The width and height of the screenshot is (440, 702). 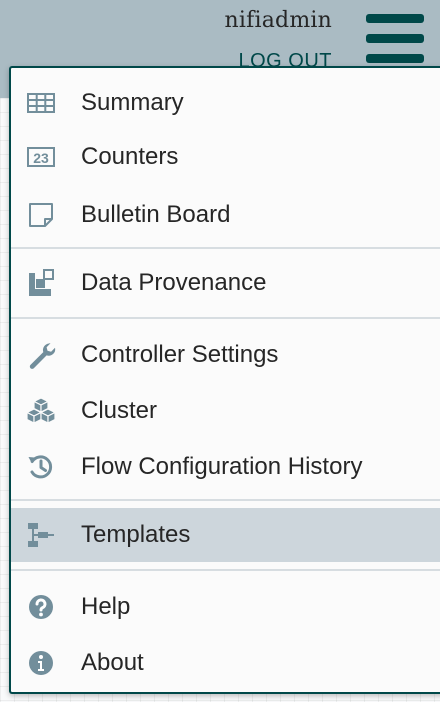 What do you see at coordinates (156, 214) in the screenshot?
I see `menu-item-label: Bulletin Board` at bounding box center [156, 214].